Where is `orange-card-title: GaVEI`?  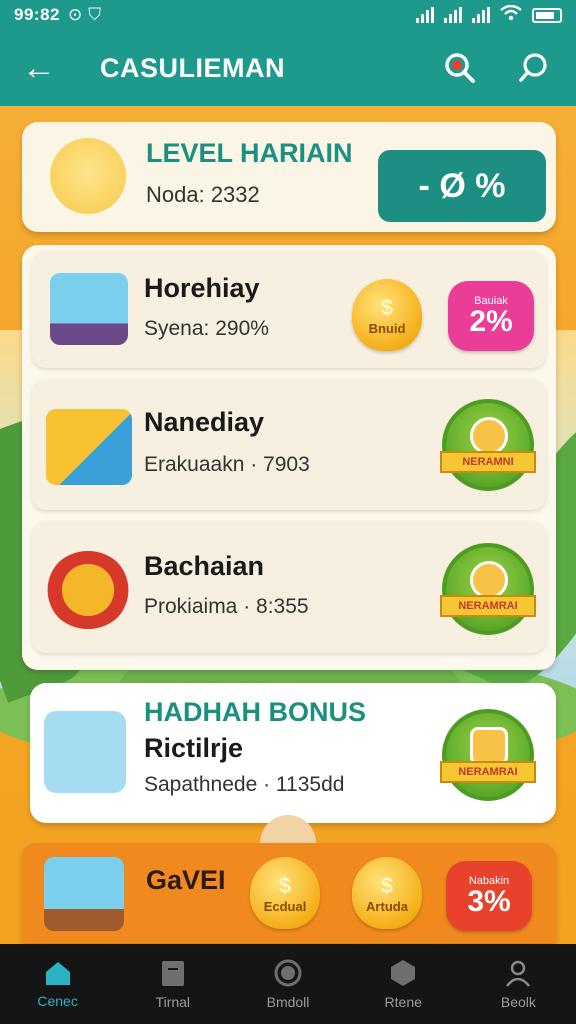 orange-card-title: GaVEI is located at coordinates (186, 880).